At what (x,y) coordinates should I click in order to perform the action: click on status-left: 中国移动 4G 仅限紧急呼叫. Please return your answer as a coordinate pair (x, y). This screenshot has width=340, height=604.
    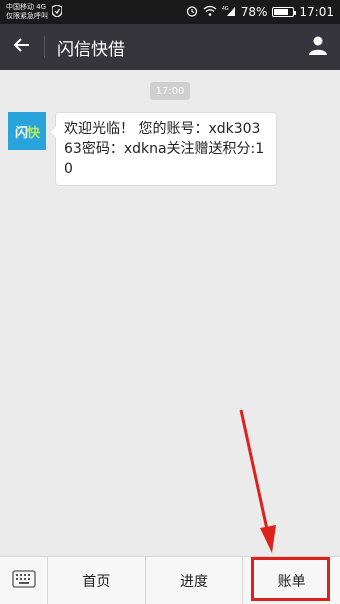
    Looking at the image, I should click on (34, 12).